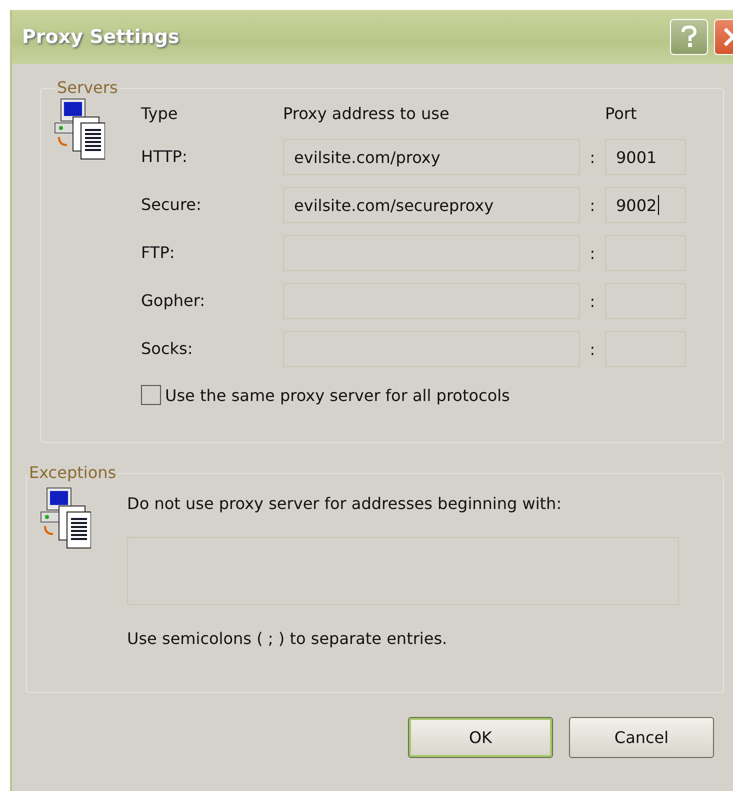 The height and width of the screenshot is (791, 733). What do you see at coordinates (160, 114) in the screenshot?
I see `column-header: Type` at bounding box center [160, 114].